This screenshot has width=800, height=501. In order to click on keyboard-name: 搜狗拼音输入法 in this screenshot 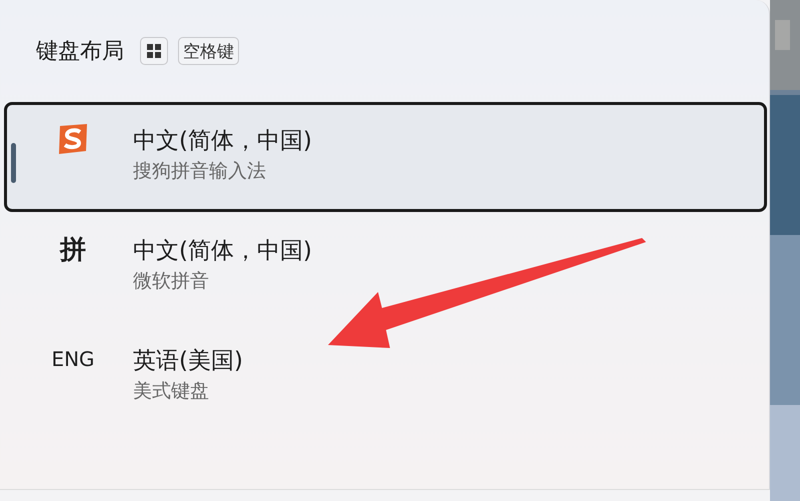, I will do `click(200, 171)`.